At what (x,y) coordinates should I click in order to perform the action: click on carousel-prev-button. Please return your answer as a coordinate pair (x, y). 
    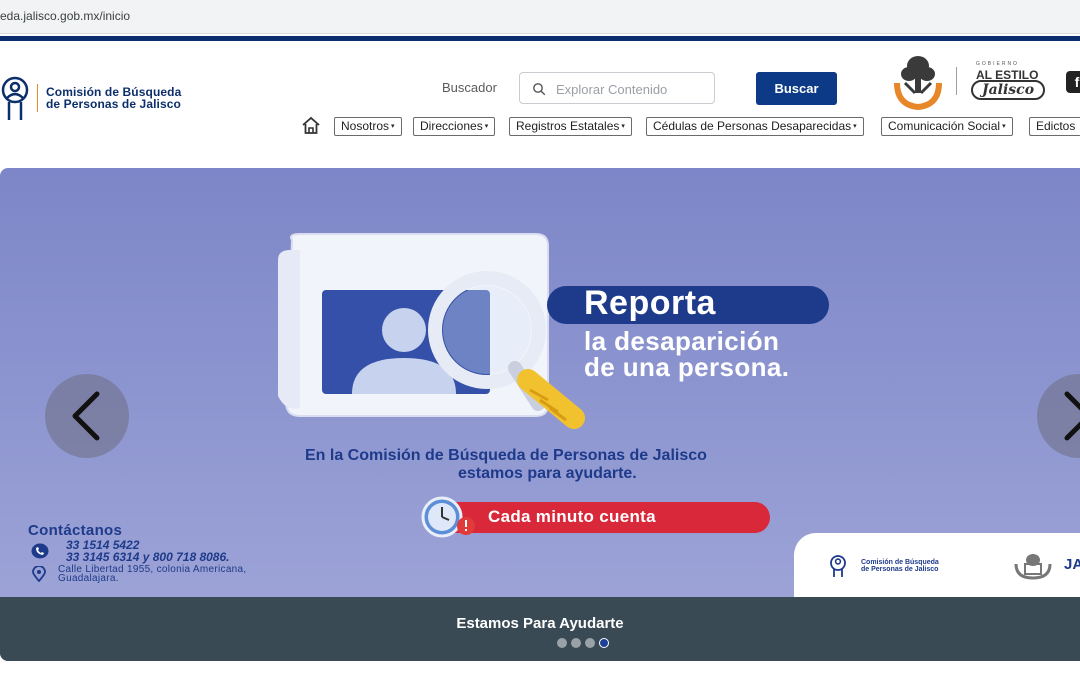
    Looking at the image, I should click on (87, 416).